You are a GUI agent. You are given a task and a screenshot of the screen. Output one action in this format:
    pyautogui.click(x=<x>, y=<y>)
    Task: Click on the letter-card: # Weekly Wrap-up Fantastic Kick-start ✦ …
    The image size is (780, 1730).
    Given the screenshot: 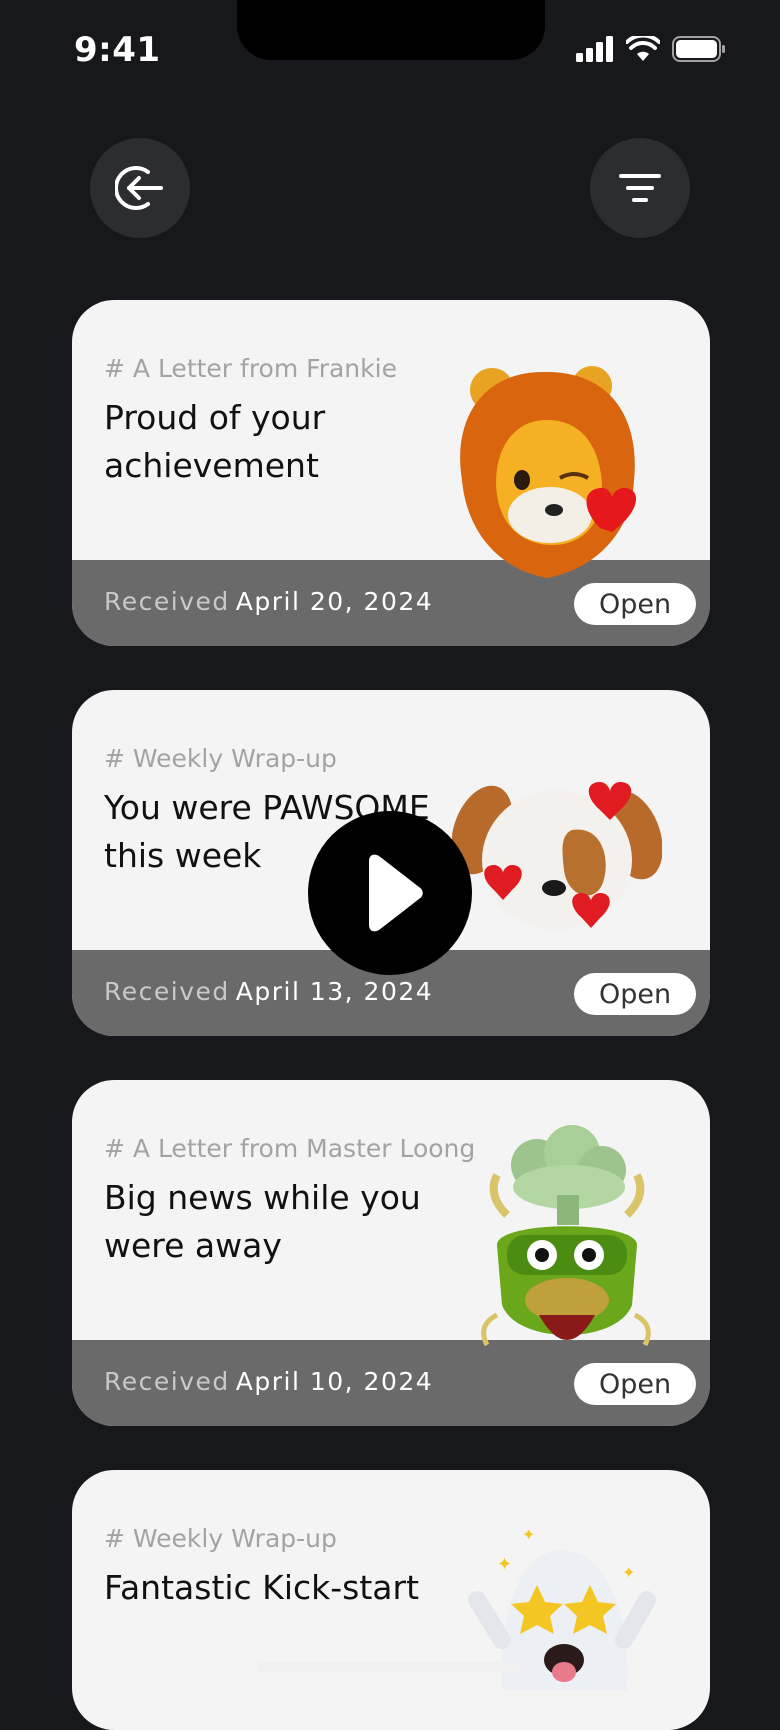 What is the action you would take?
    pyautogui.click(x=391, y=1600)
    